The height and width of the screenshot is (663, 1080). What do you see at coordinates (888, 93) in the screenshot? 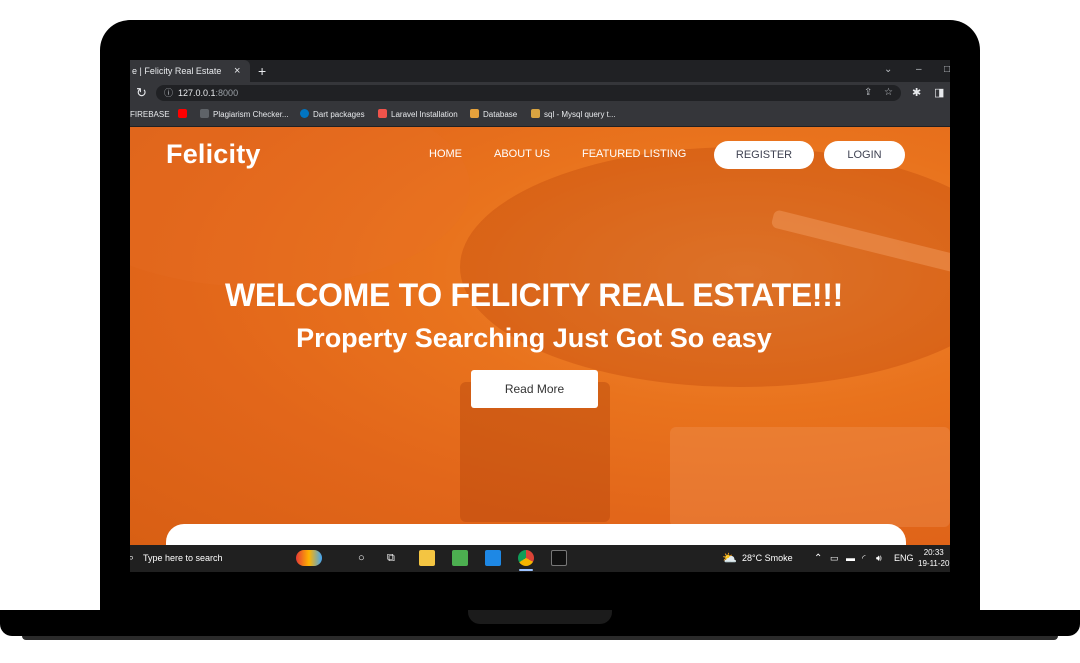
I see `star-icon: ☆` at bounding box center [888, 93].